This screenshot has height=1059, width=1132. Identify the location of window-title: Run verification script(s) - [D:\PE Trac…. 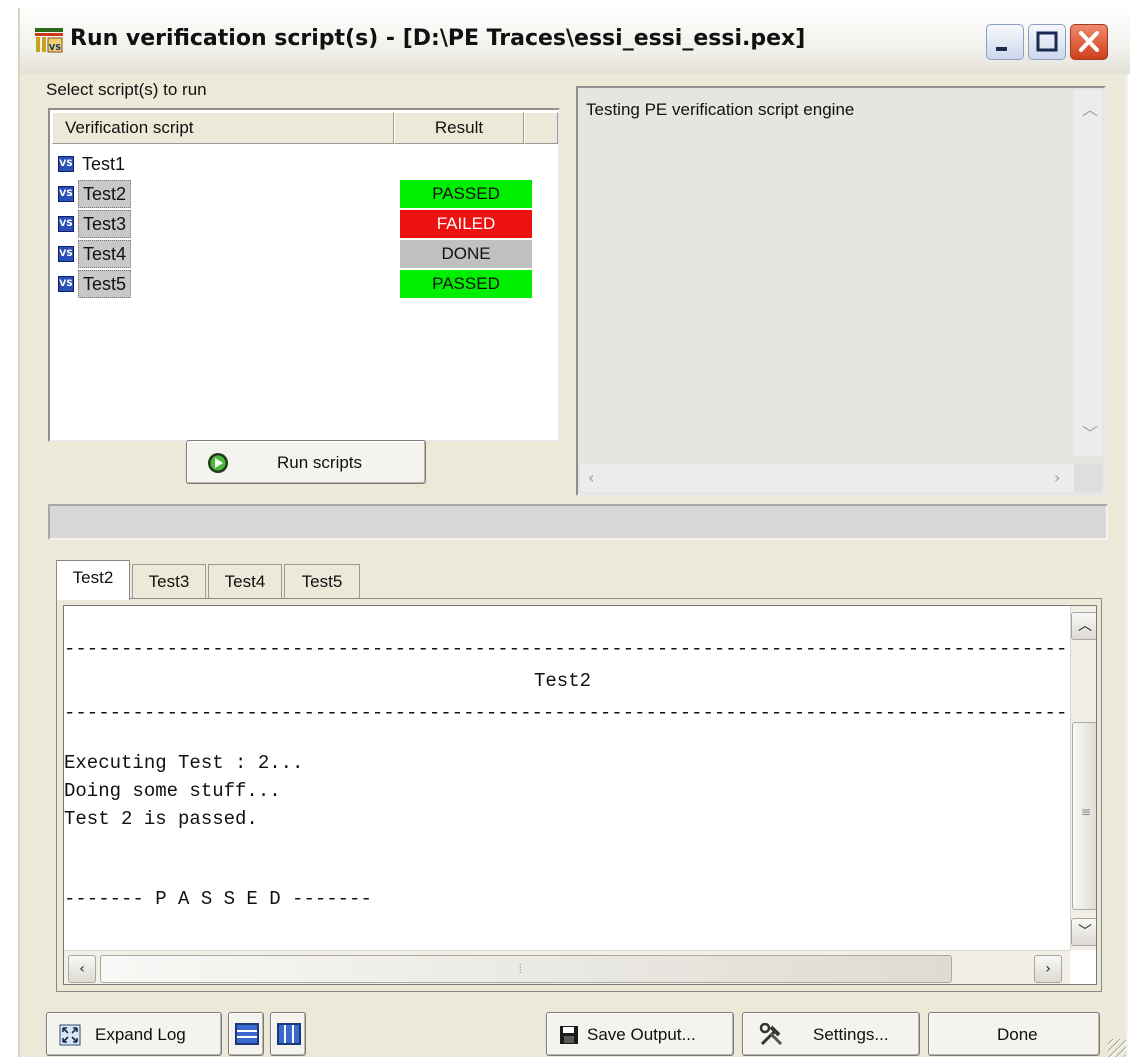
(438, 38).